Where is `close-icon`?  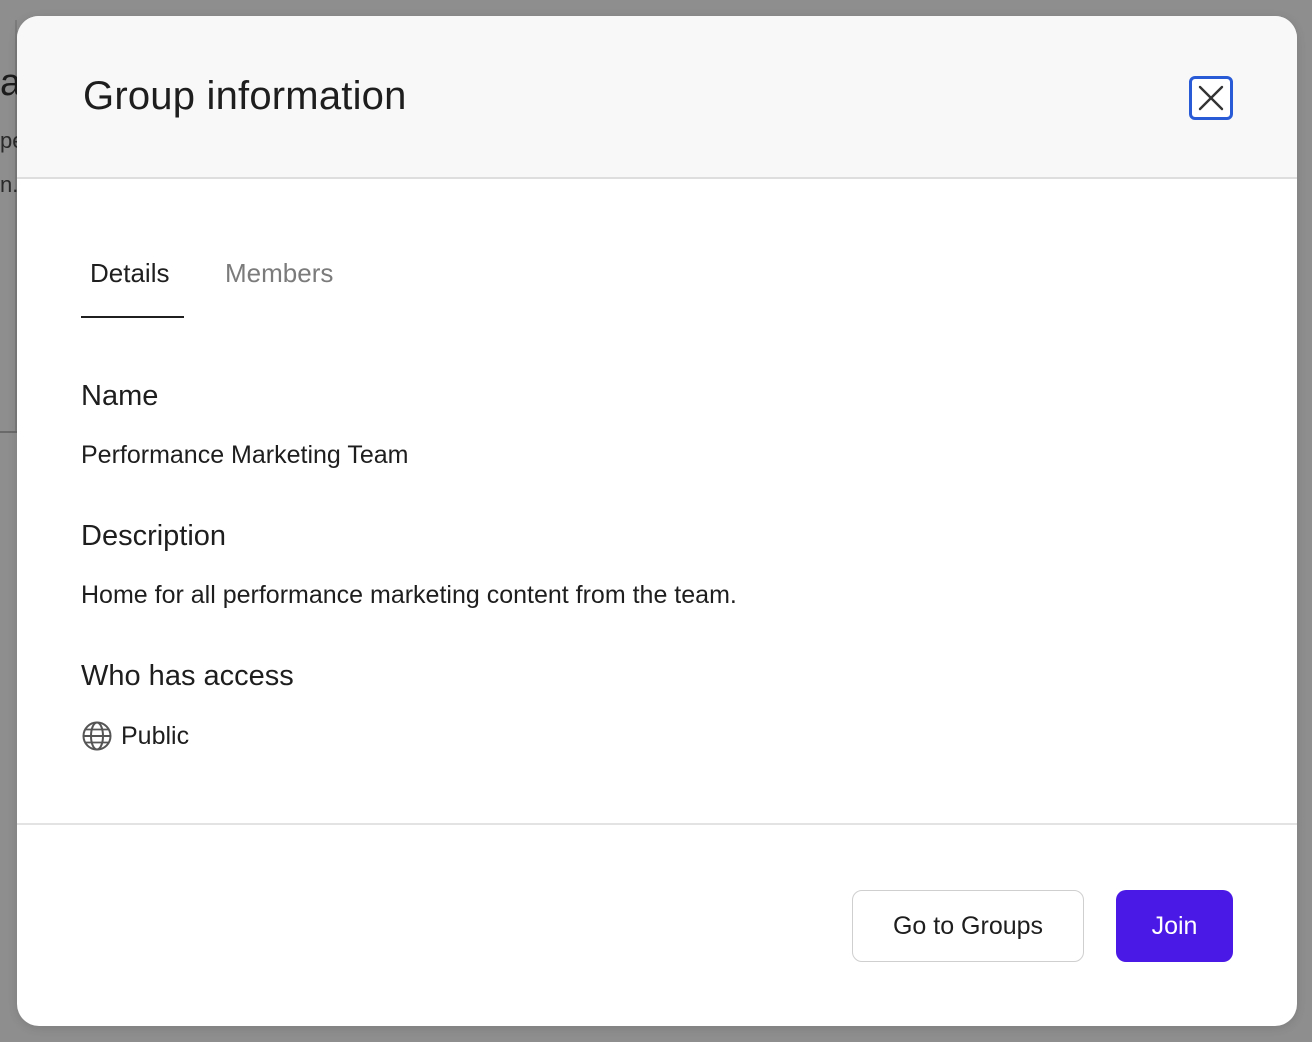 close-icon is located at coordinates (1211, 98).